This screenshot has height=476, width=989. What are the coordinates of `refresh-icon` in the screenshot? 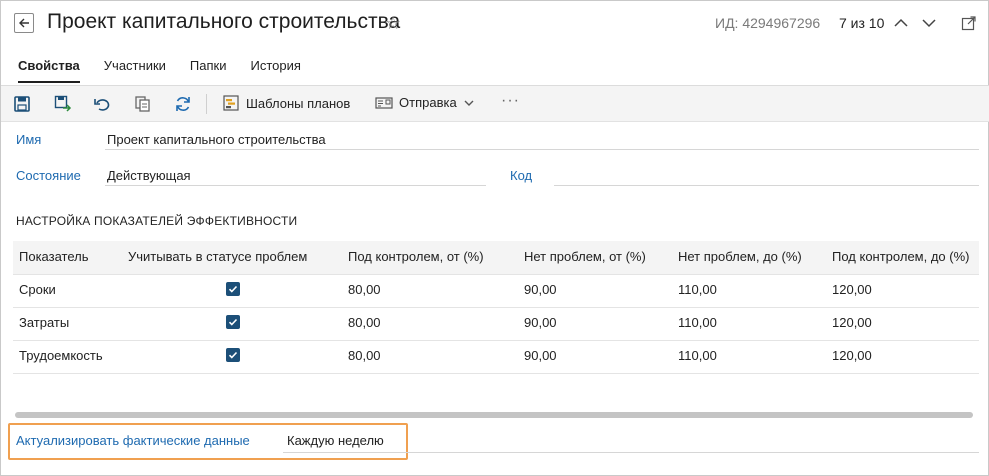 It's located at (183, 104).